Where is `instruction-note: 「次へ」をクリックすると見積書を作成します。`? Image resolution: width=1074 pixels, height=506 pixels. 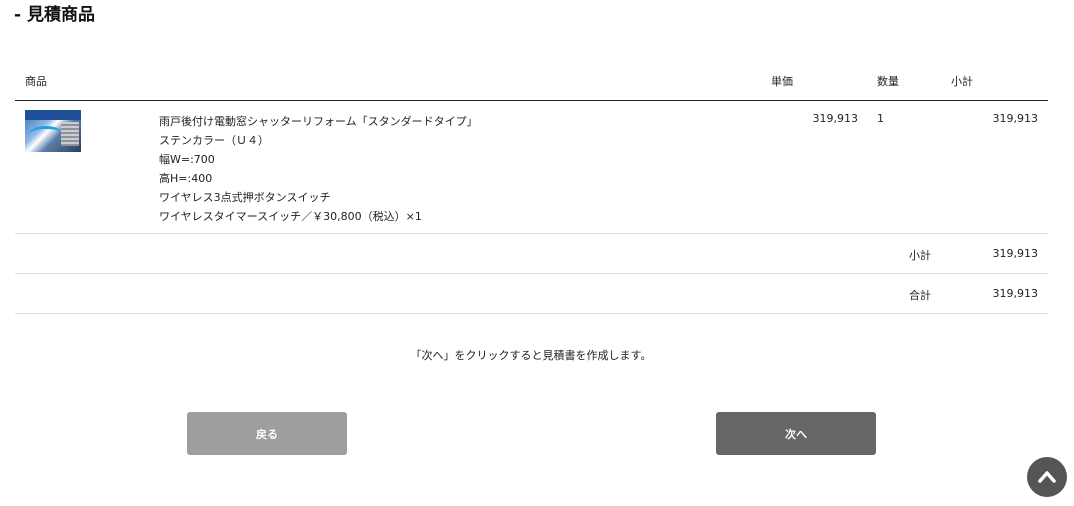
instruction-note: 「次へ」をクリックすると見積書を作成します。 is located at coordinates (531, 355).